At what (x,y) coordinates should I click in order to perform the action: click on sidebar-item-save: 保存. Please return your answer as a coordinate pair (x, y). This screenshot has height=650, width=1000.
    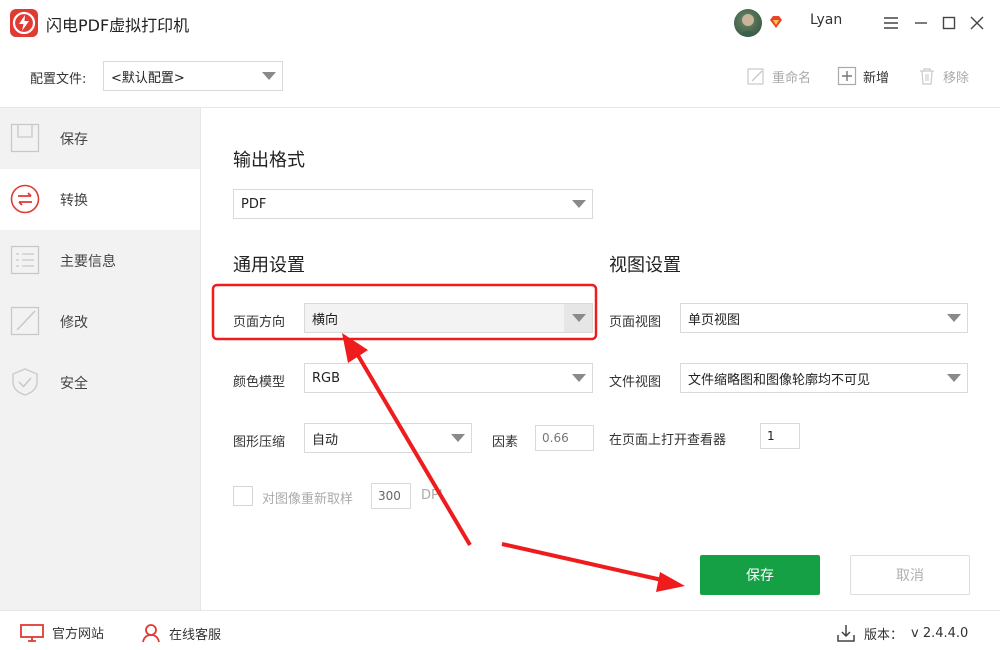
    Looking at the image, I should click on (100, 138).